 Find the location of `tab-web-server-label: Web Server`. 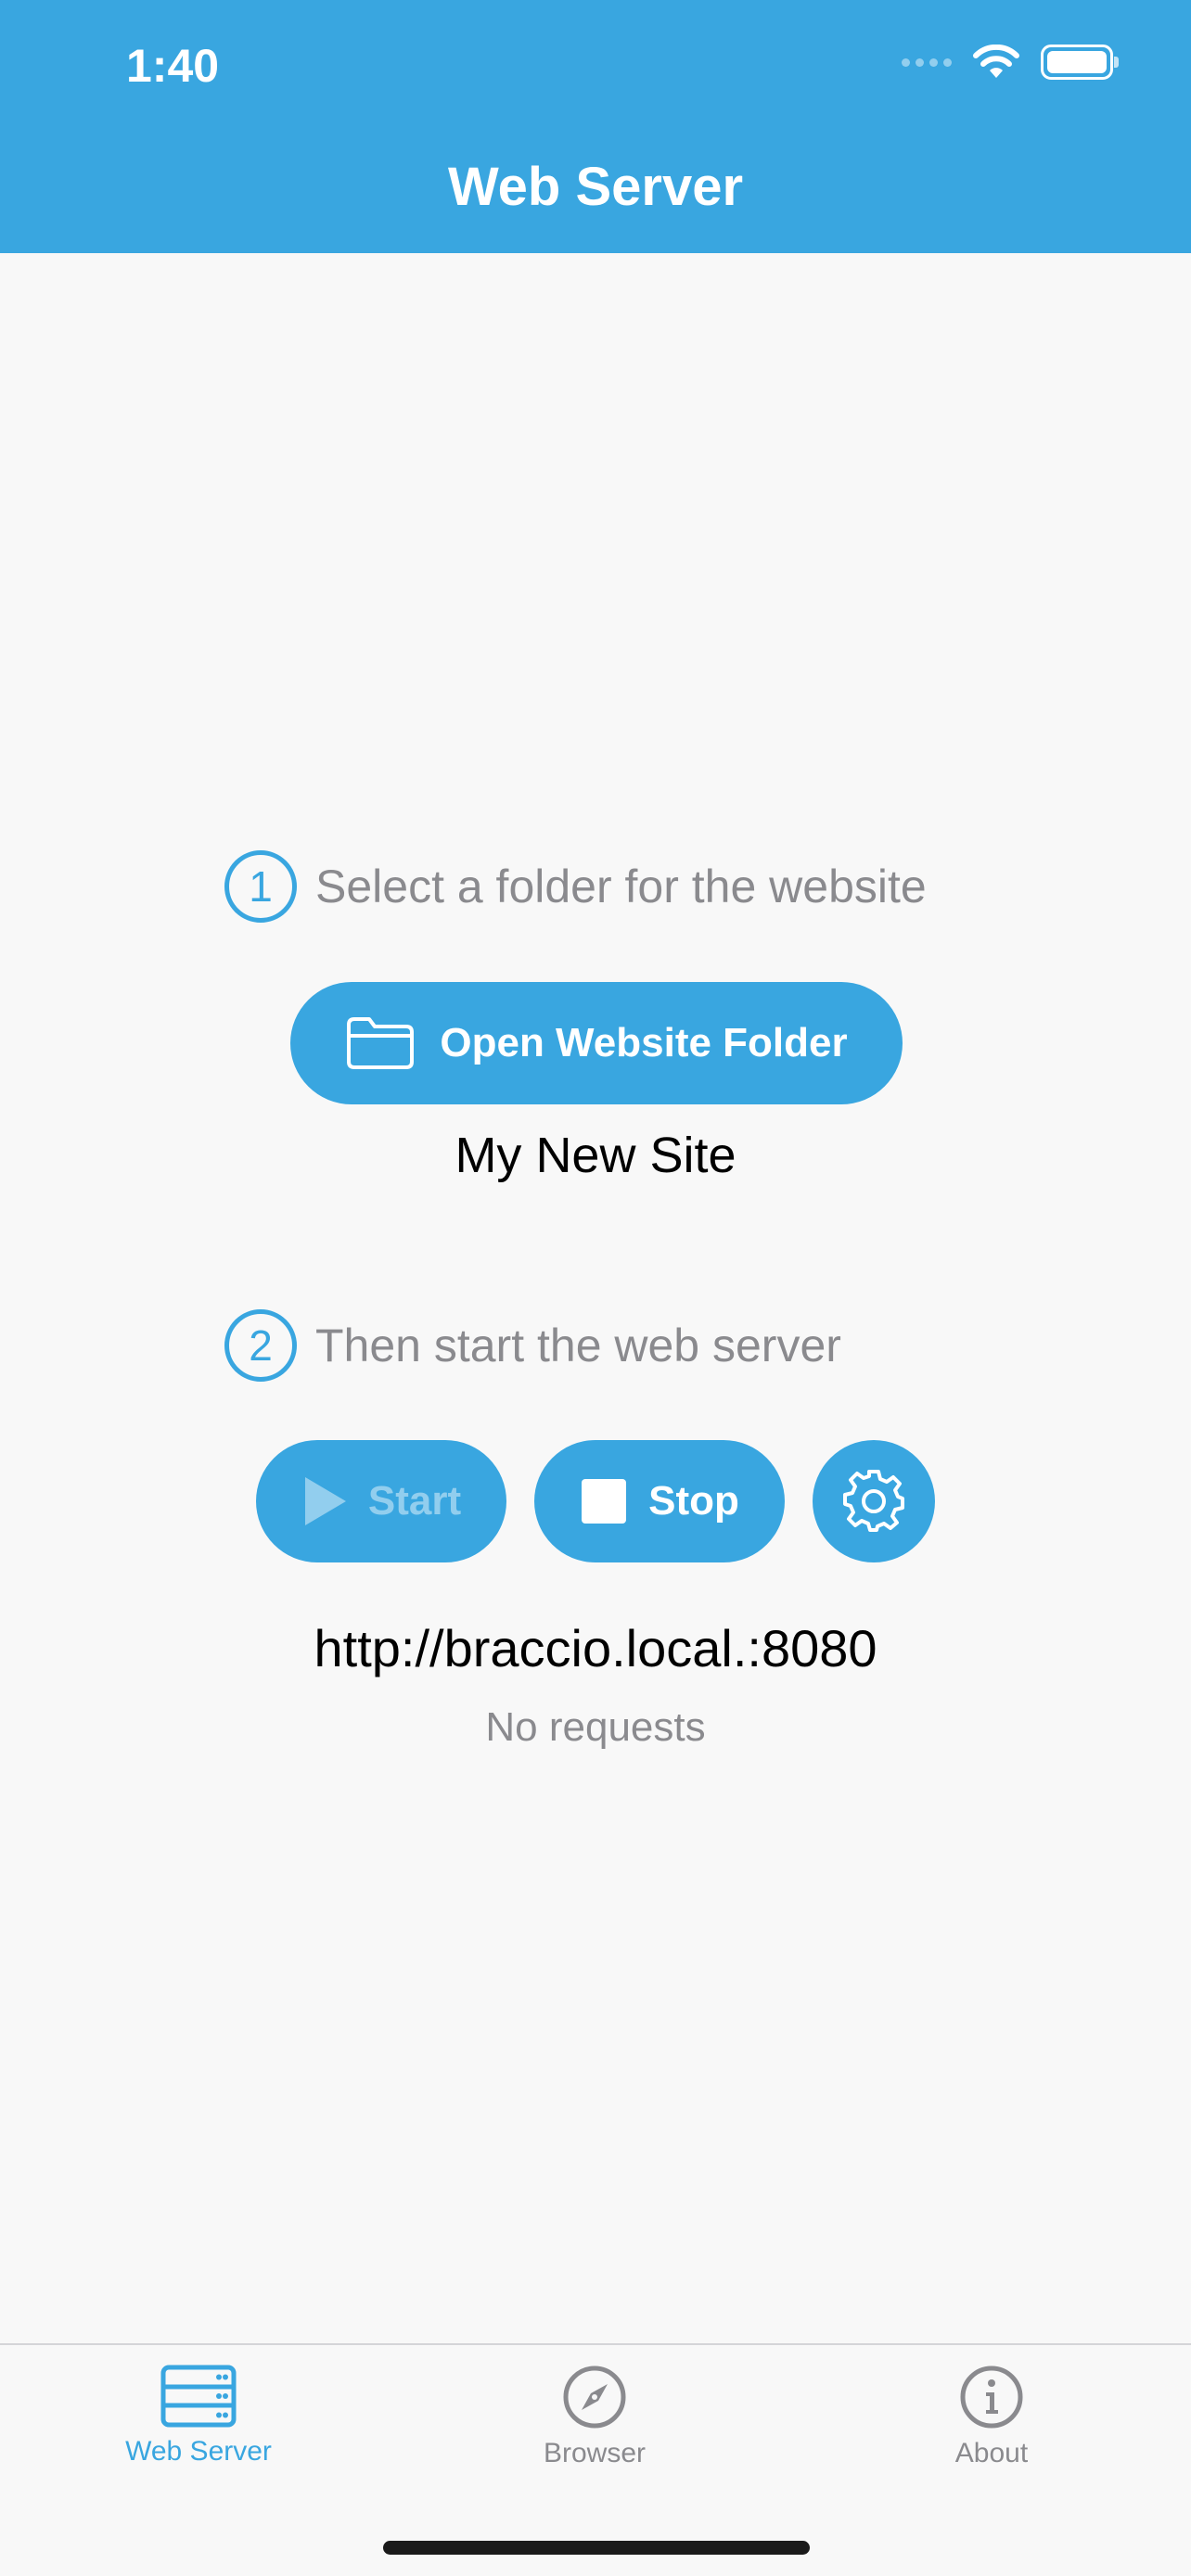

tab-web-server-label: Web Server is located at coordinates (198, 2451).